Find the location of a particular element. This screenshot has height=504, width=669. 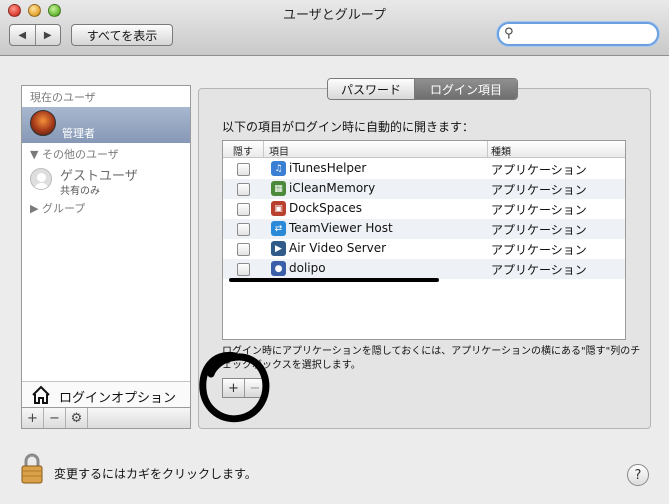

search-input is located at coordinates (584, 34).